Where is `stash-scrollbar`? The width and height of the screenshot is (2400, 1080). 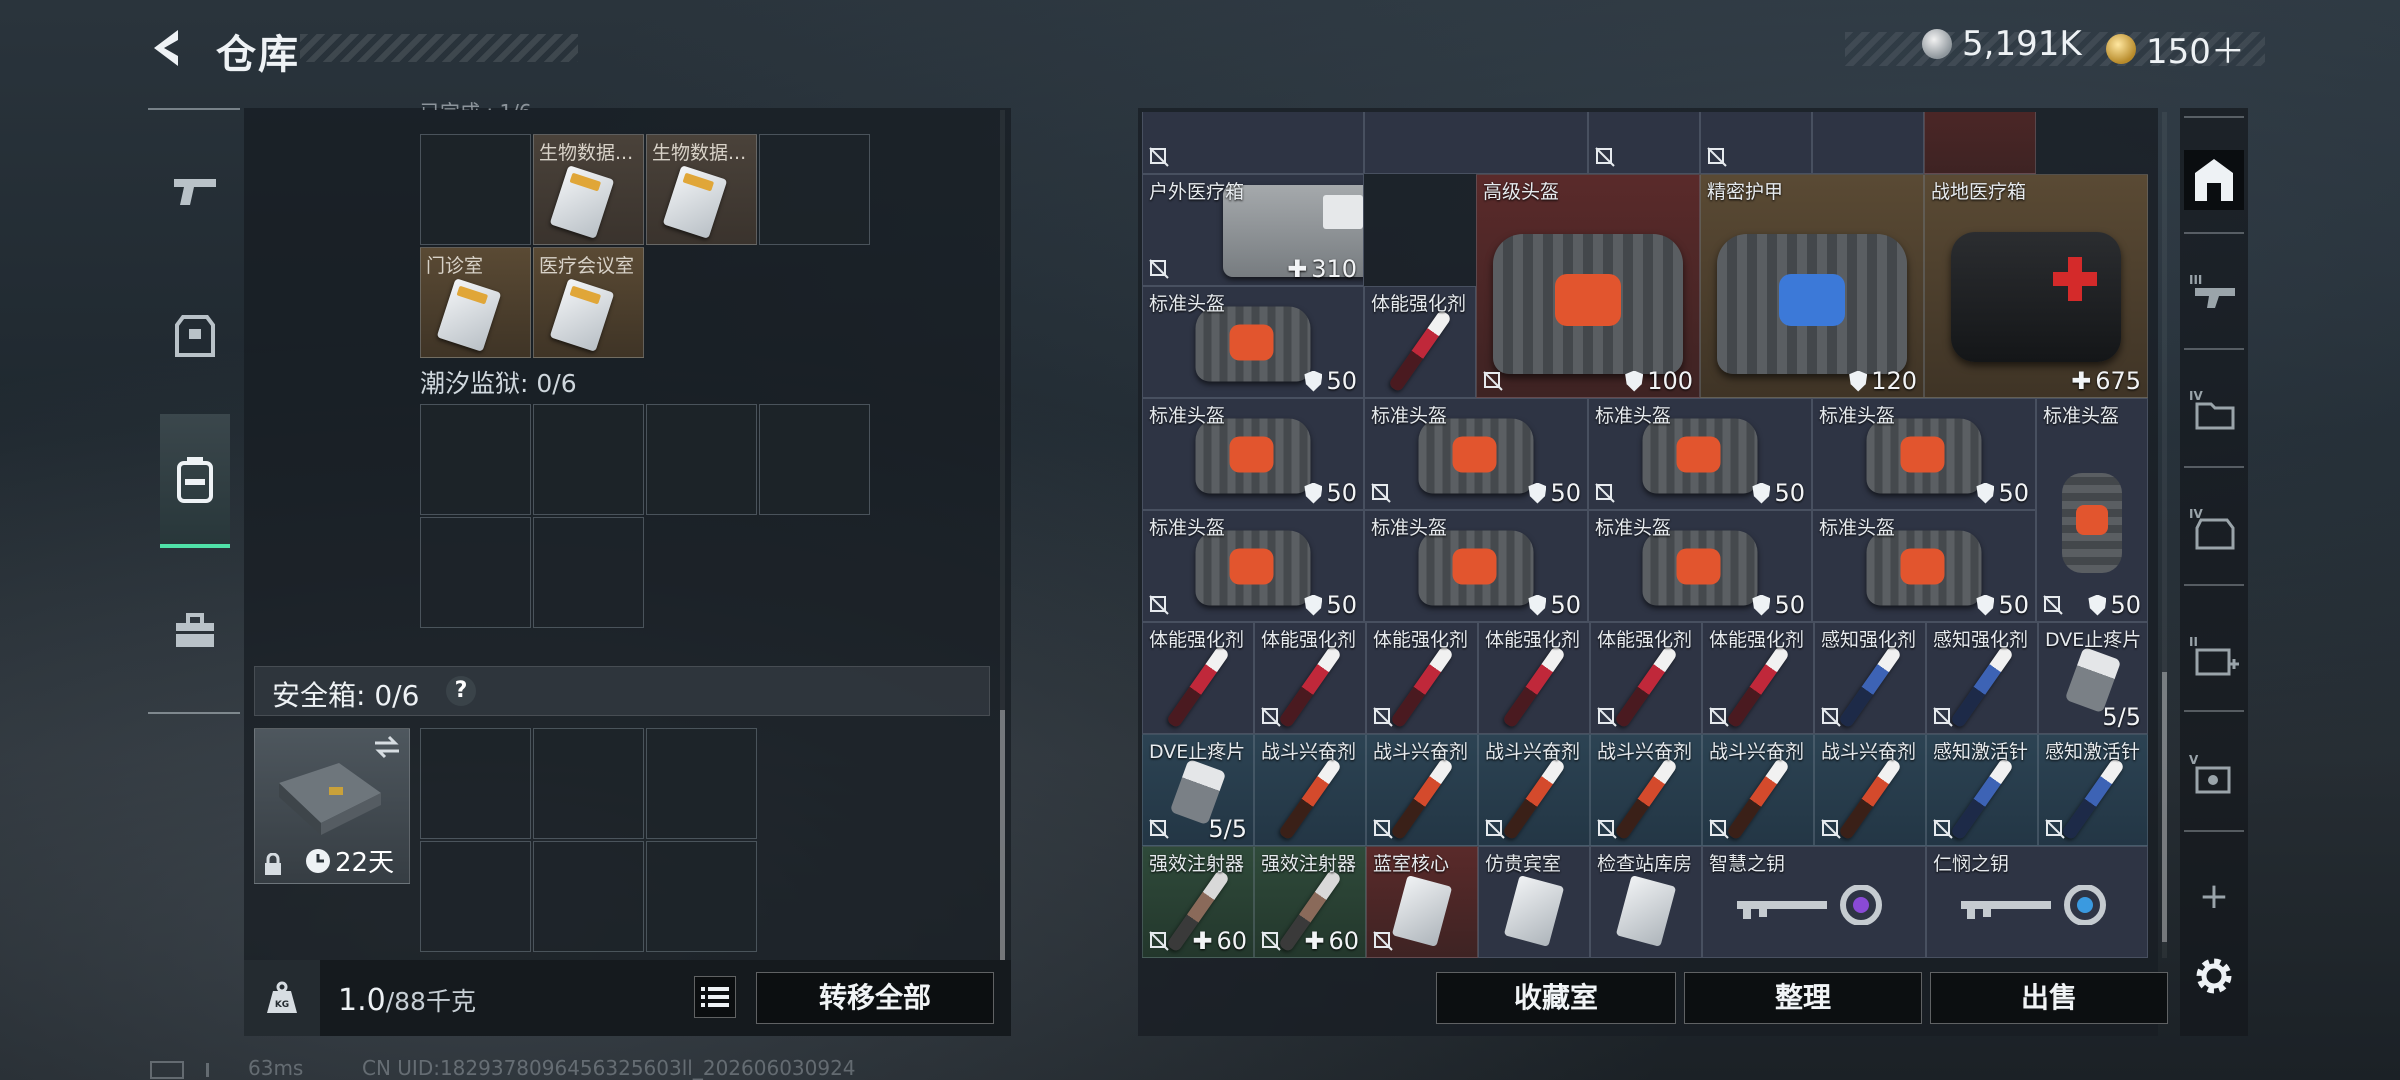
stash-scrollbar is located at coordinates (2164, 535).